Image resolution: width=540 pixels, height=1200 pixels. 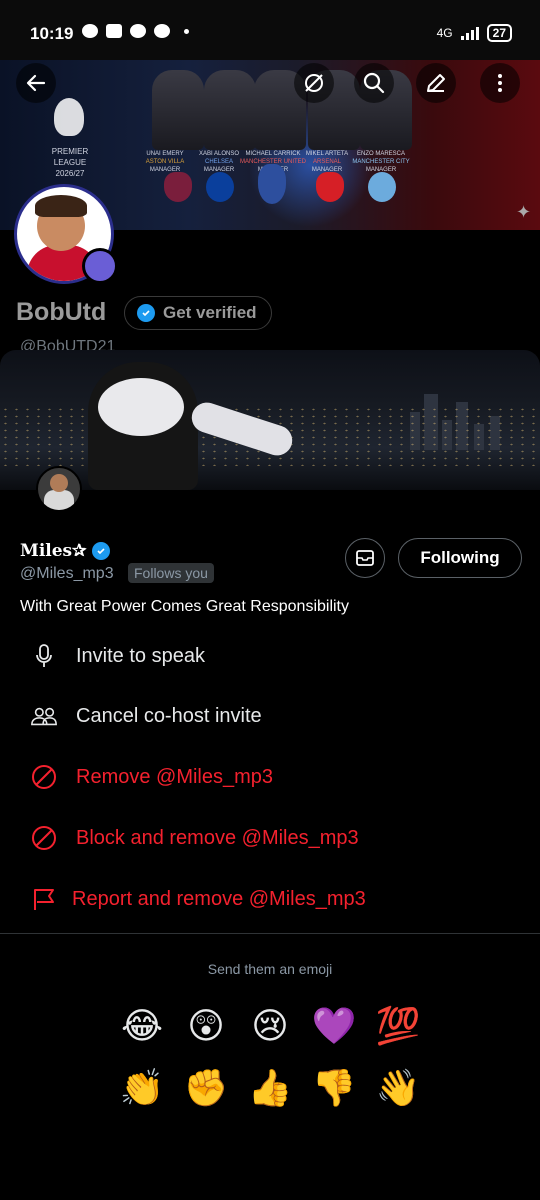 I want to click on emoji-button: 💜, so click(x=334, y=1026).